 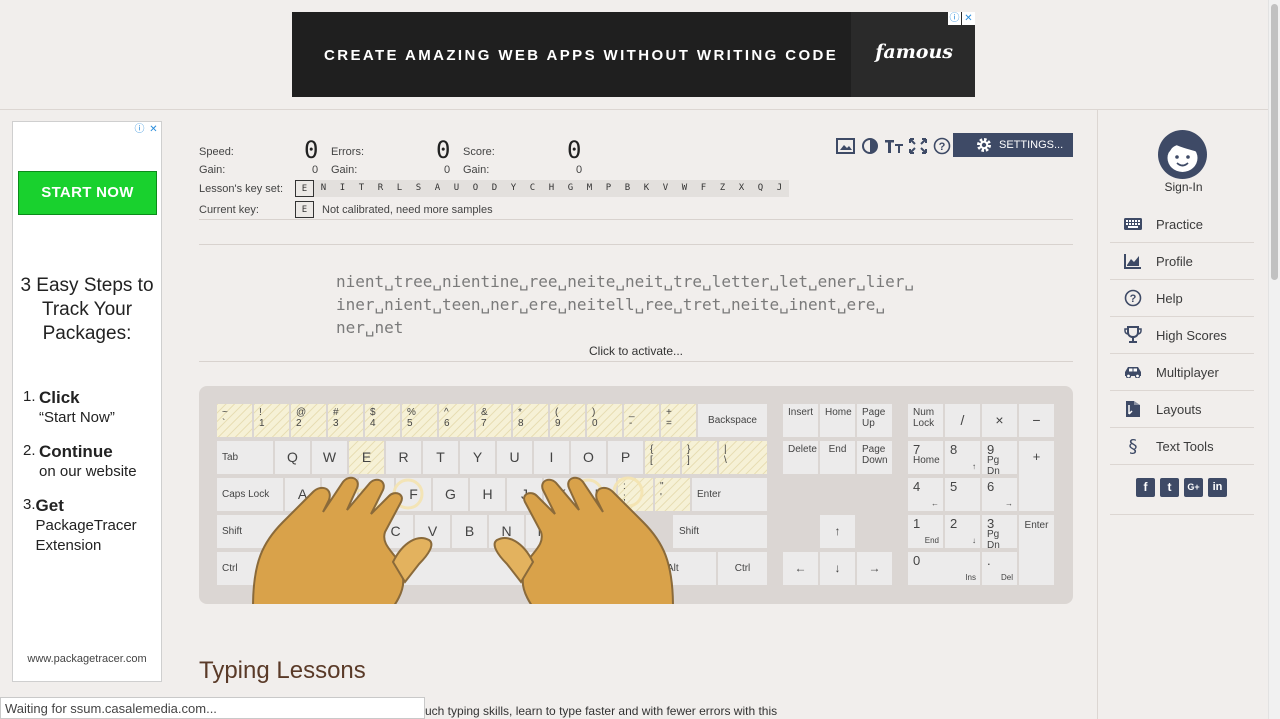 I want to click on key-arrow-right: →, so click(x=874, y=568).